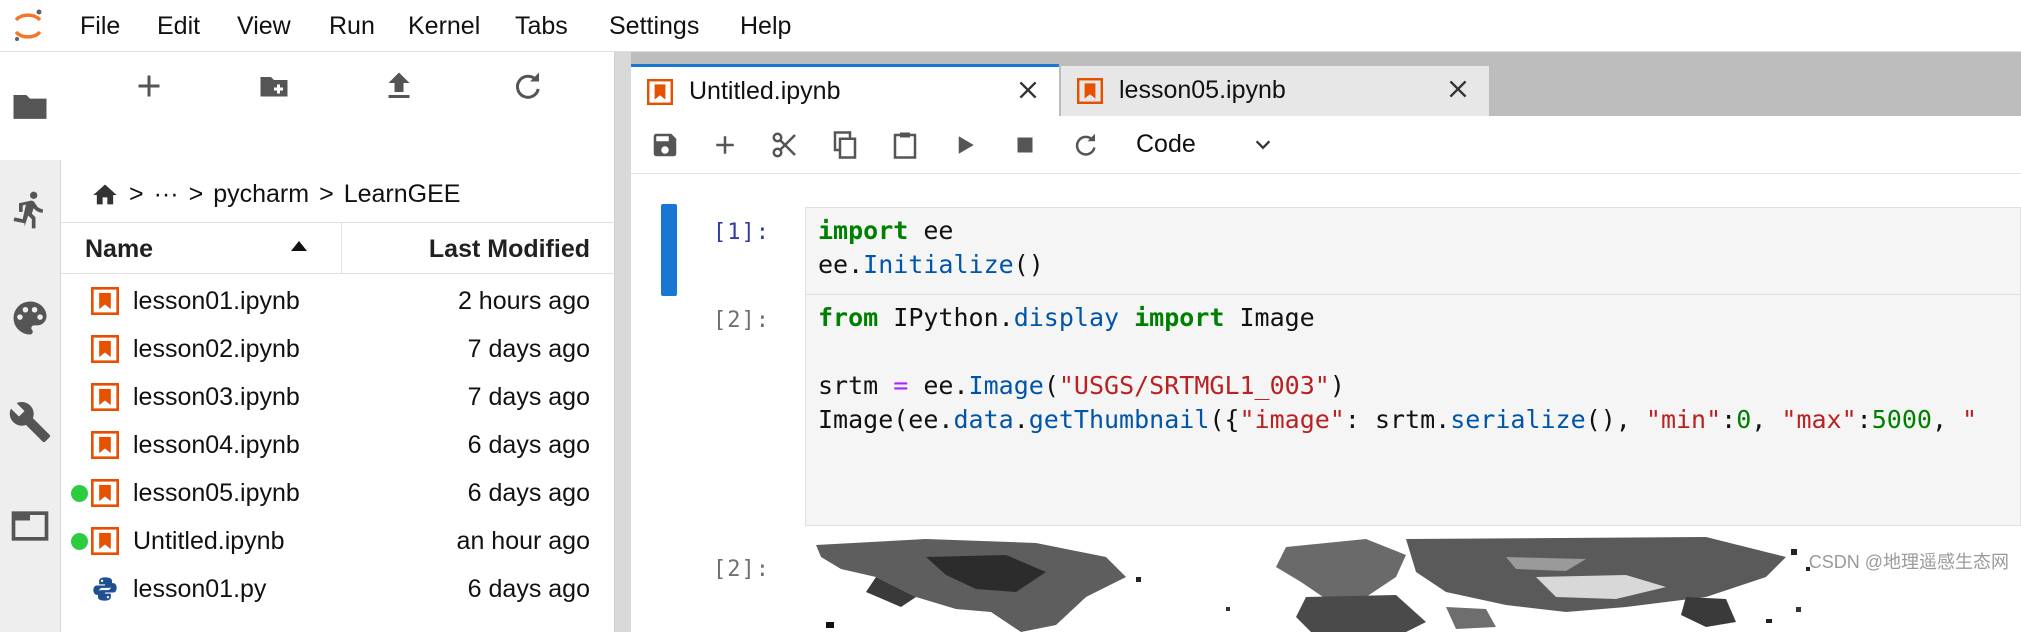  I want to click on cell-prompt: [1]:, so click(741, 232).